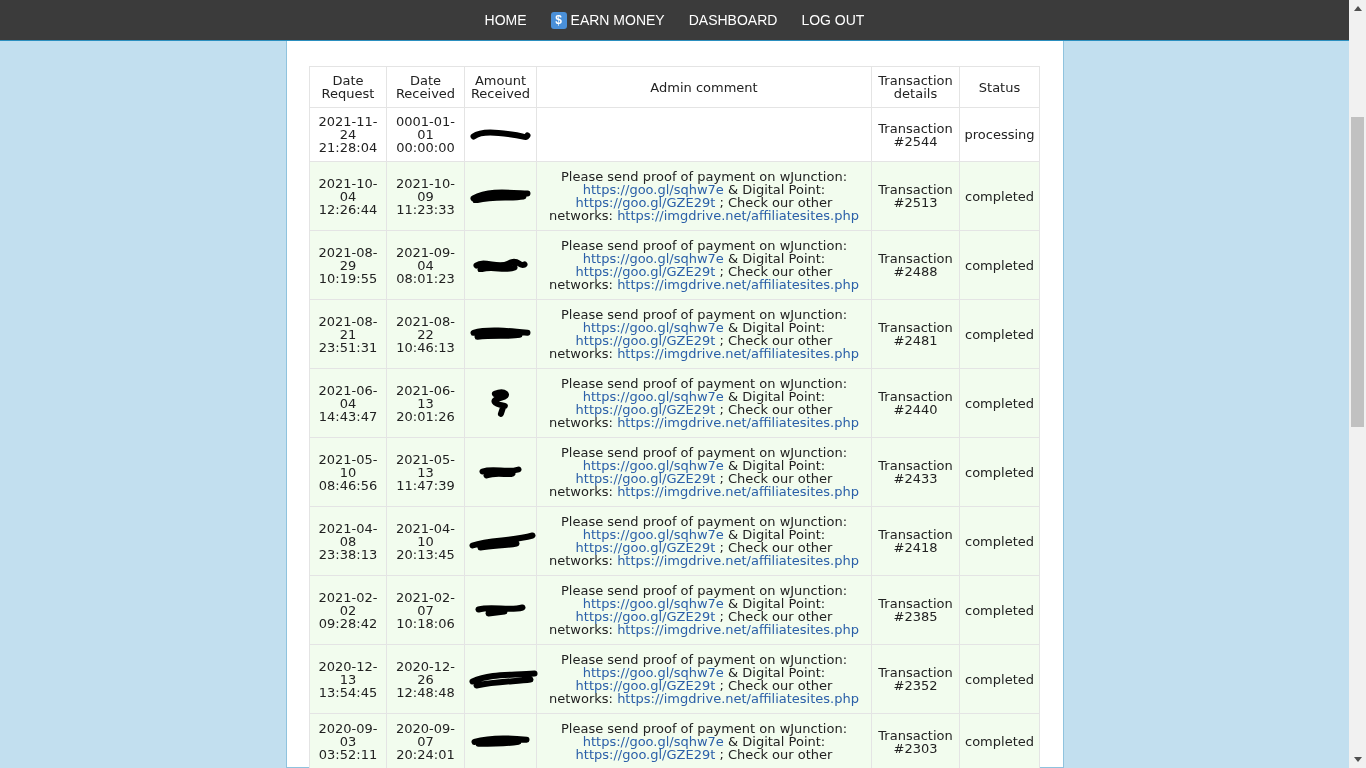 This screenshot has height=768, width=1366. I want to click on column-header: Date Received, so click(425, 87).